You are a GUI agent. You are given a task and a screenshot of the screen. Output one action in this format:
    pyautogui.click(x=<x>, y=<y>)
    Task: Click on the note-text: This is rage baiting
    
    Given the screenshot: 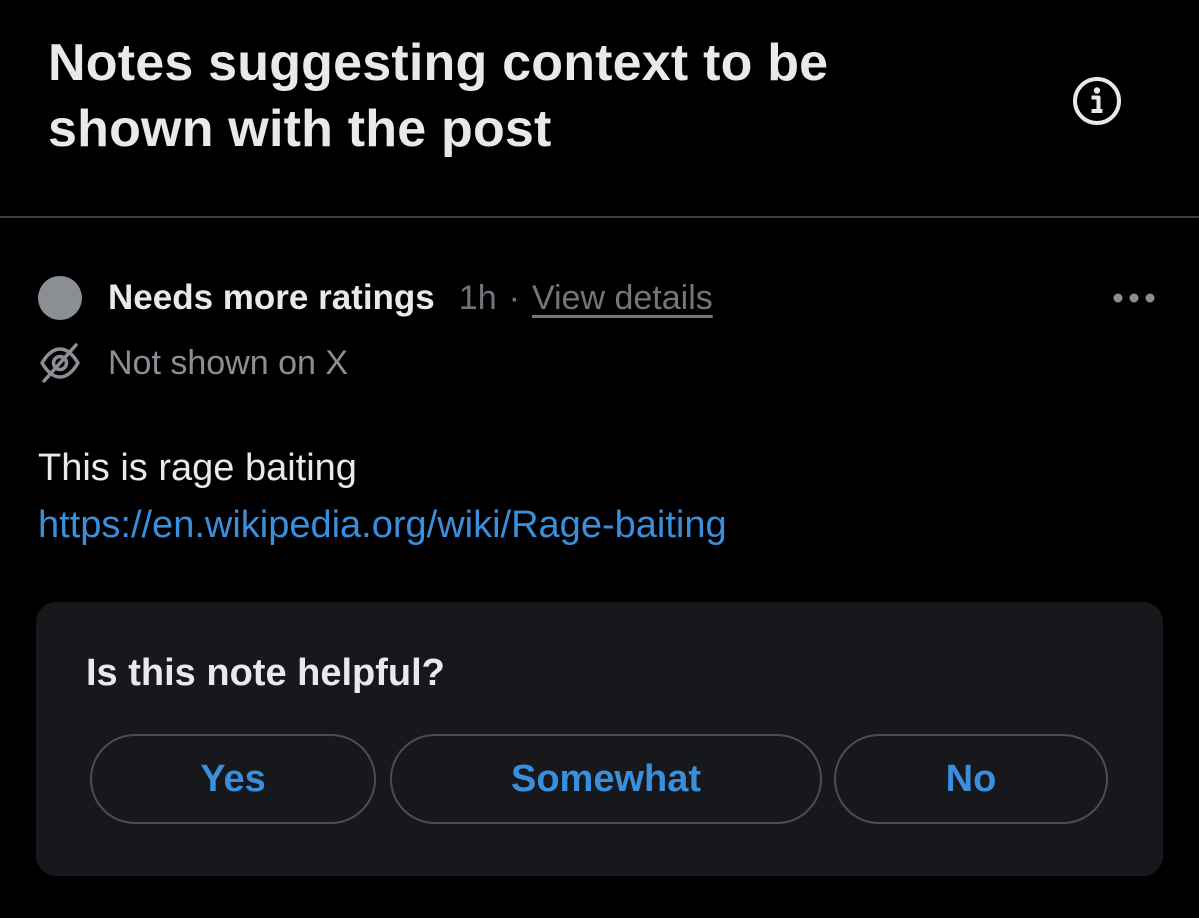 What is the action you would take?
    pyautogui.click(x=197, y=468)
    